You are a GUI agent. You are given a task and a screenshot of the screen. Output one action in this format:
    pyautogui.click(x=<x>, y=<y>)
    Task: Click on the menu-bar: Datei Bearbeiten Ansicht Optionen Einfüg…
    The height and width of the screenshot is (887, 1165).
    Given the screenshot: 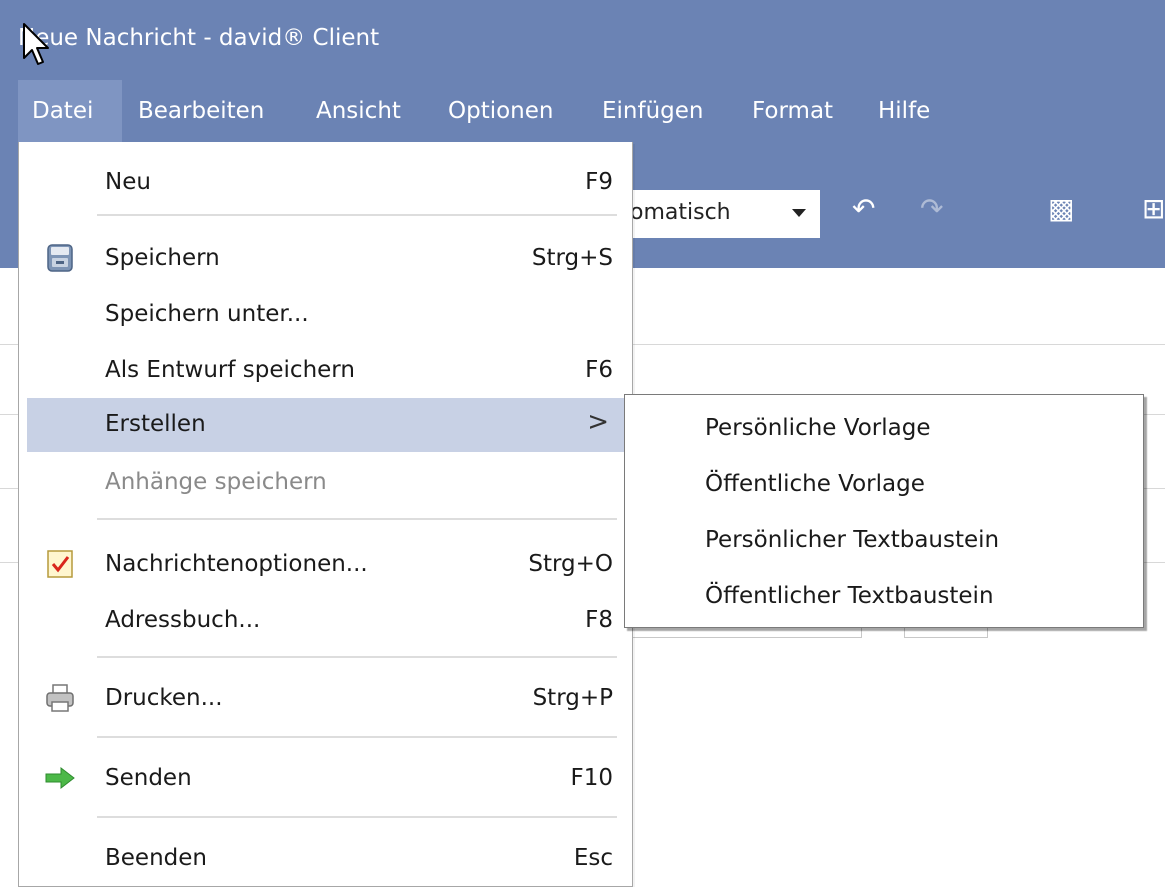 What is the action you would take?
    pyautogui.click(x=582, y=111)
    